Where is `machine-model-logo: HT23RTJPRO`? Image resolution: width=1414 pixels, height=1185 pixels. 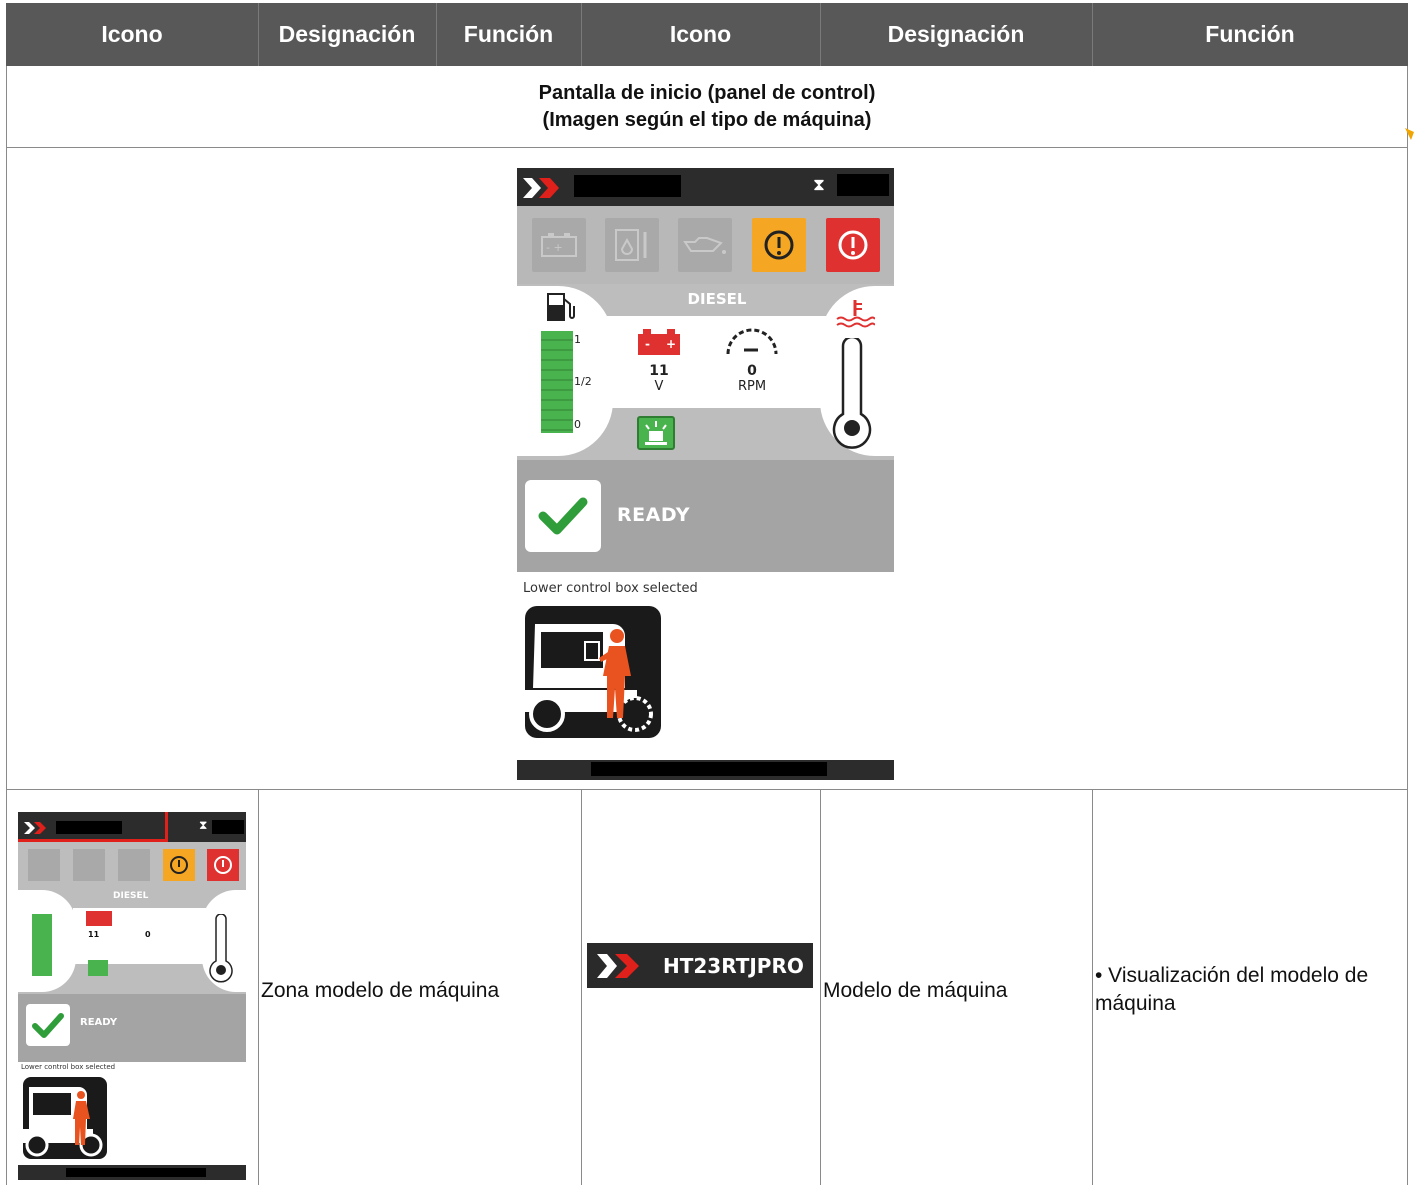
machine-model-logo: HT23RTJPRO is located at coordinates (700, 965).